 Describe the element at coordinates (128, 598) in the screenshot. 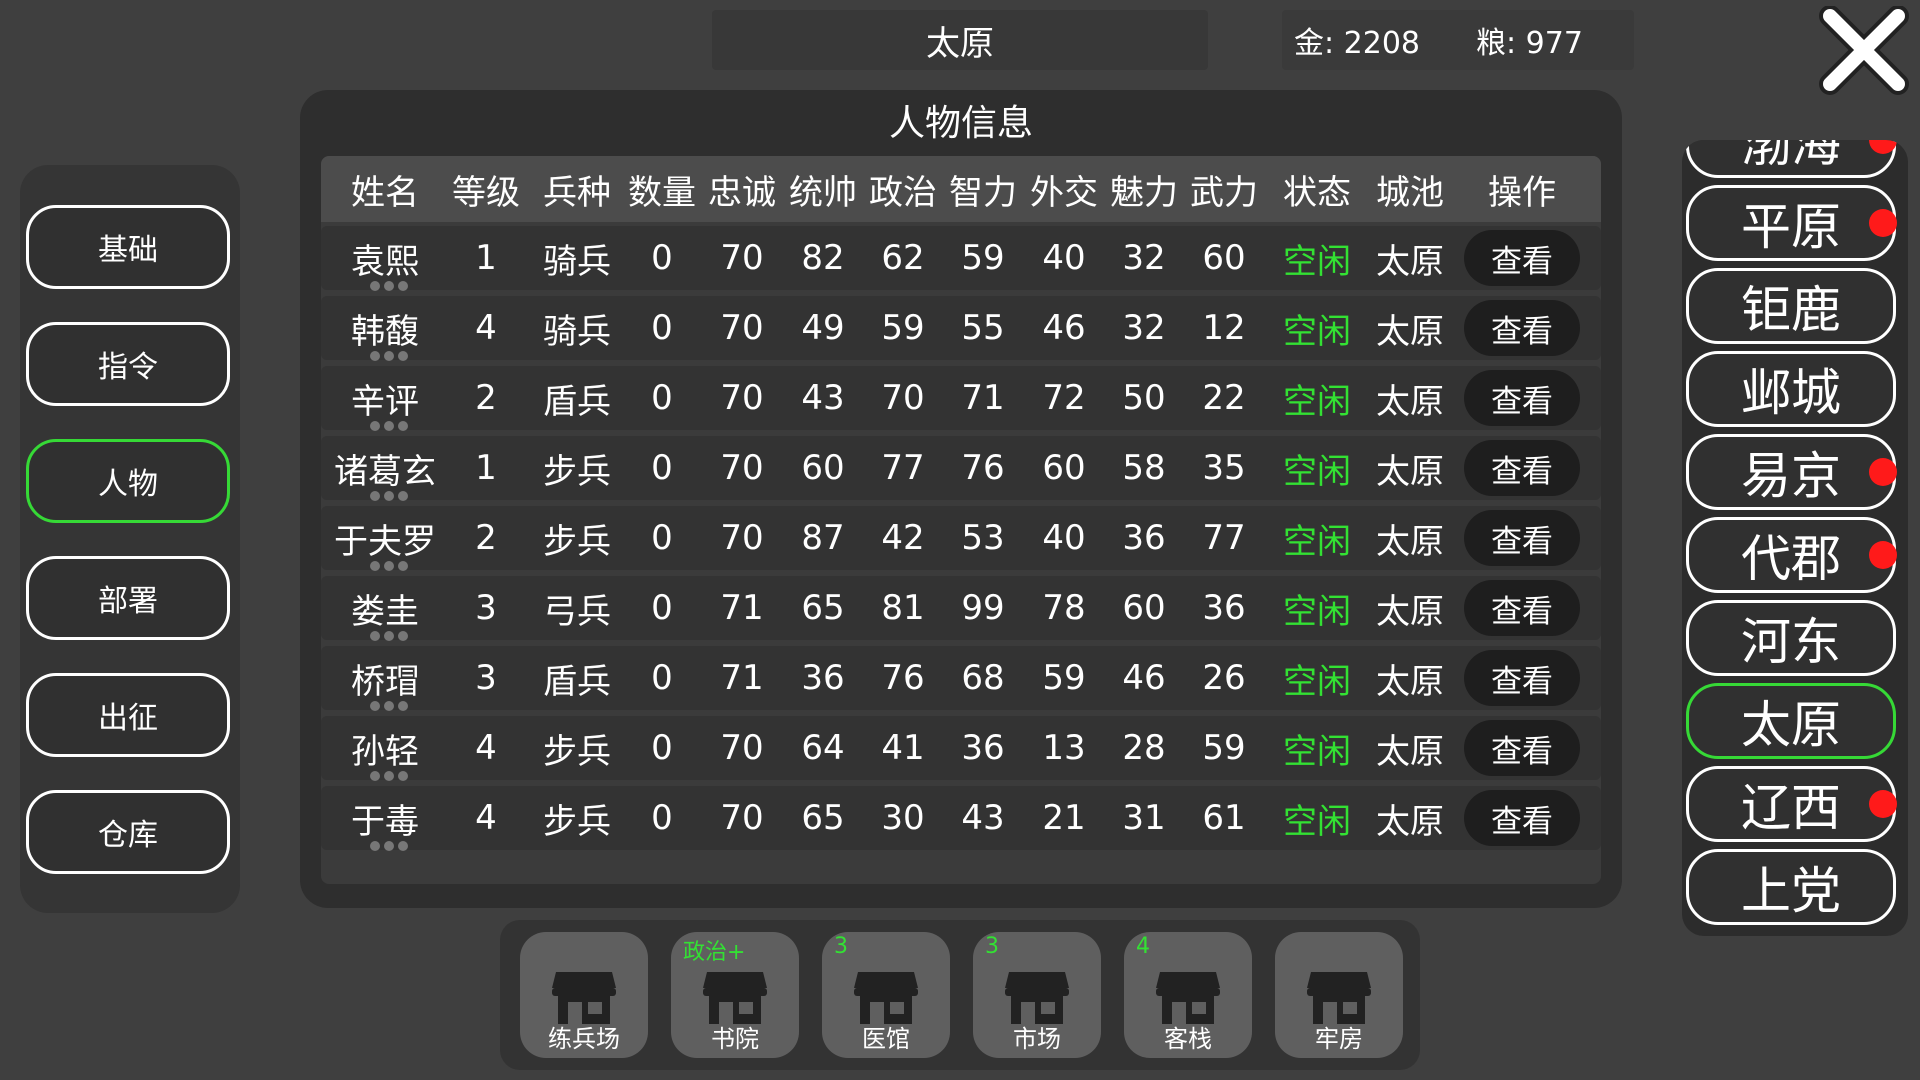

I see `menu-deploy-button: 部署` at that location.